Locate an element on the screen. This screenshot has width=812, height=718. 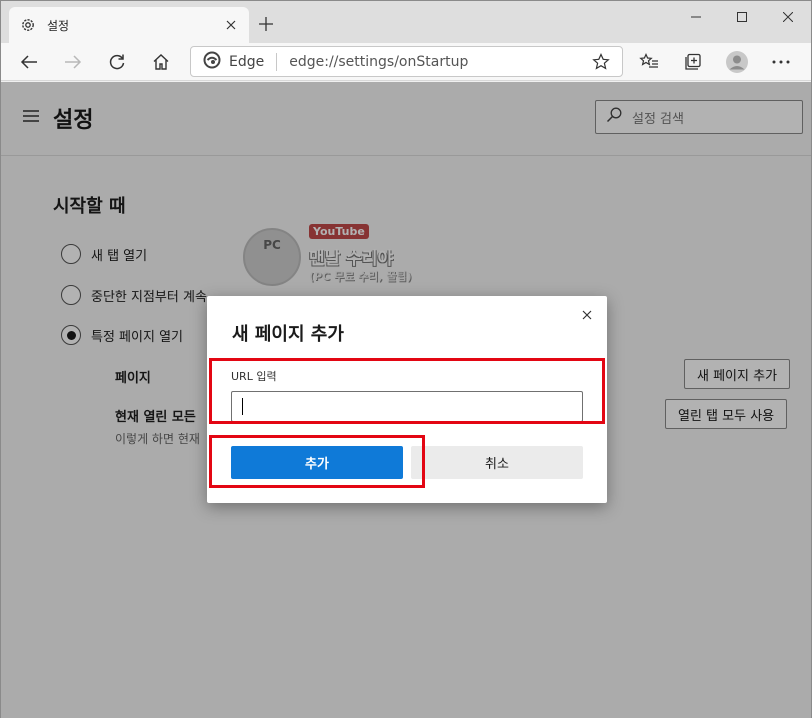
favorites-button is located at coordinates (649, 62).